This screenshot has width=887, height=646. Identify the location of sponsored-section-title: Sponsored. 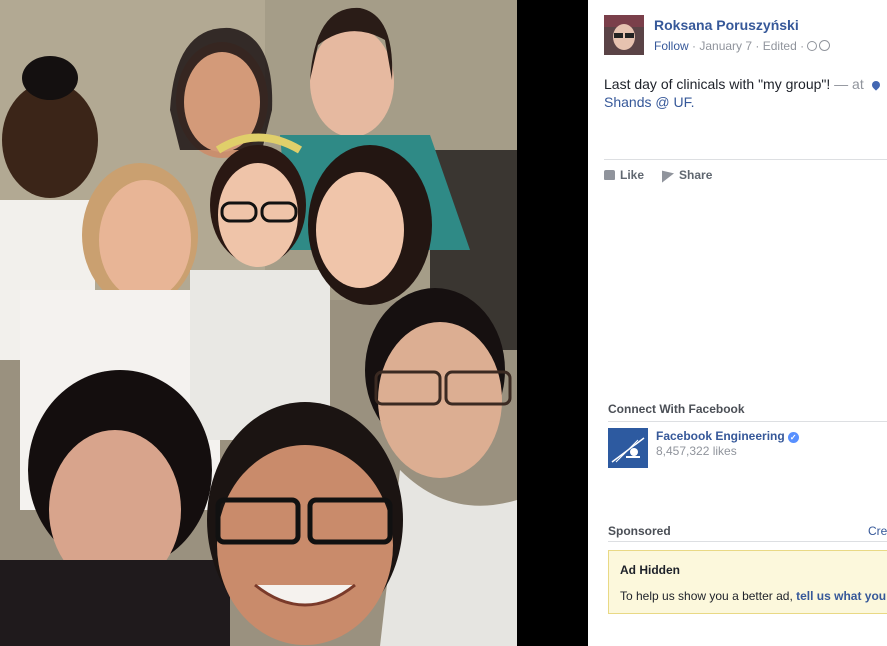
(639, 531).